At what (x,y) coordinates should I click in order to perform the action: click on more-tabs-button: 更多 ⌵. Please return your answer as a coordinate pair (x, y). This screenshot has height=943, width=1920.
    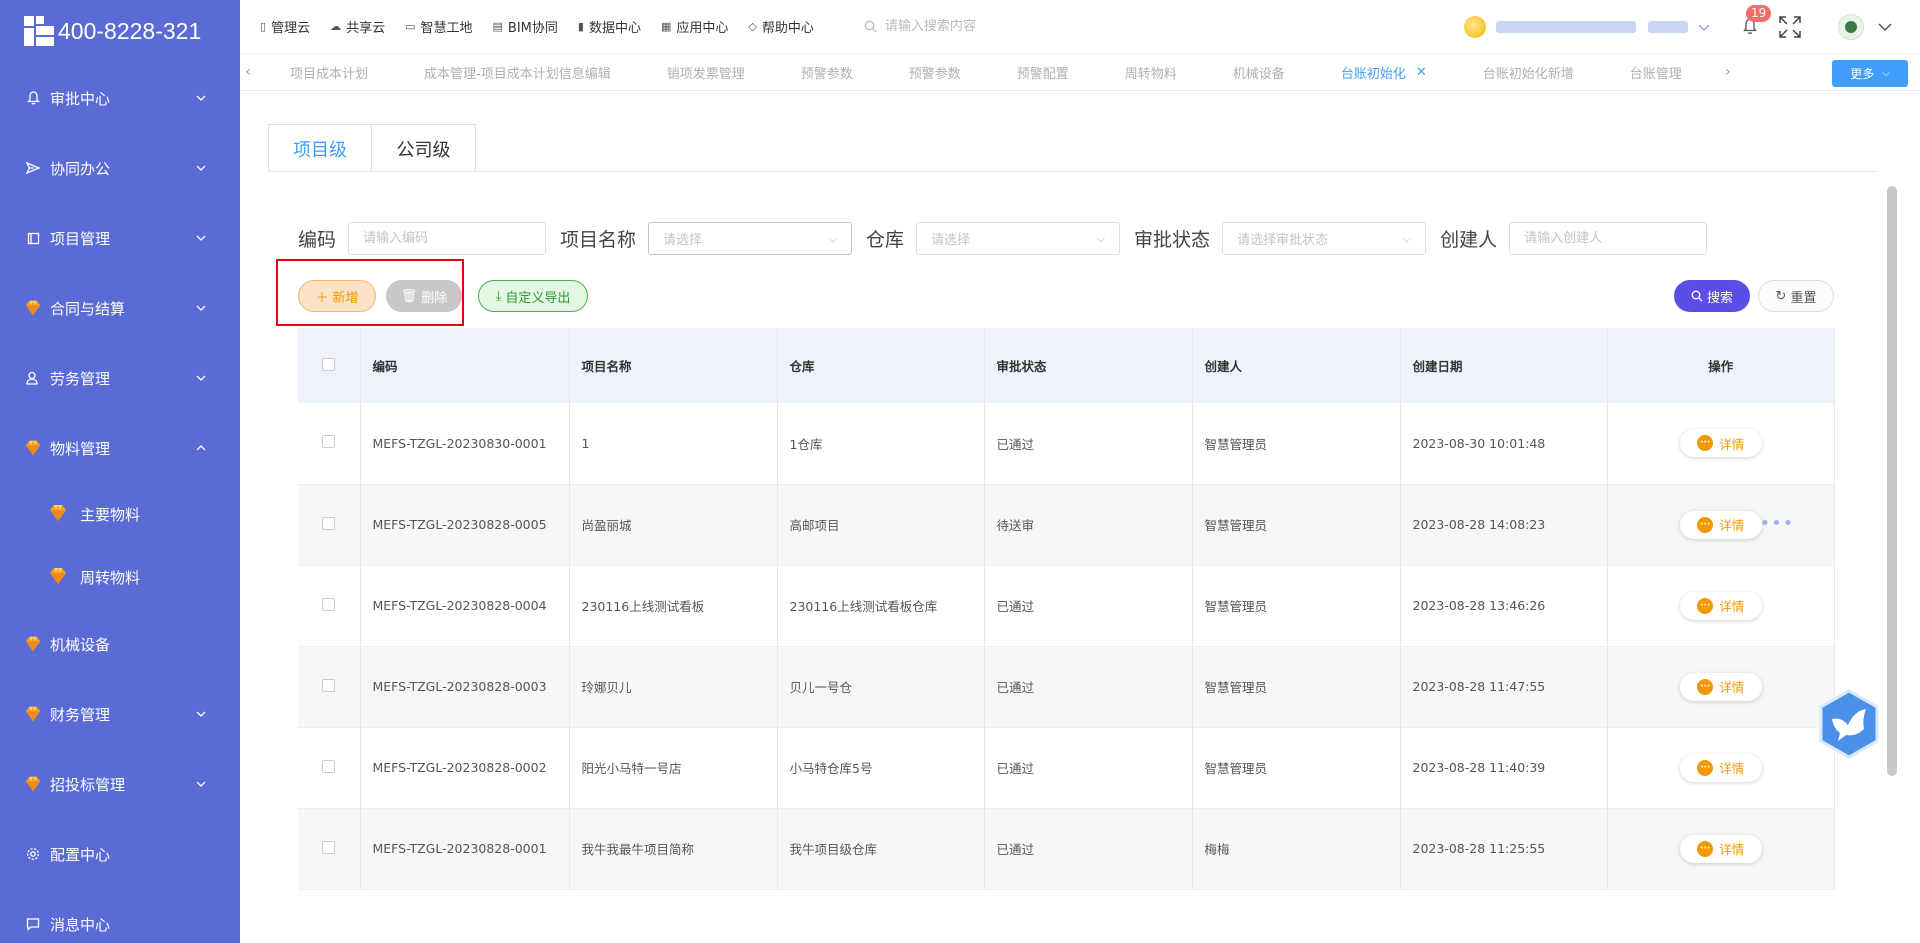
    Looking at the image, I should click on (1870, 73).